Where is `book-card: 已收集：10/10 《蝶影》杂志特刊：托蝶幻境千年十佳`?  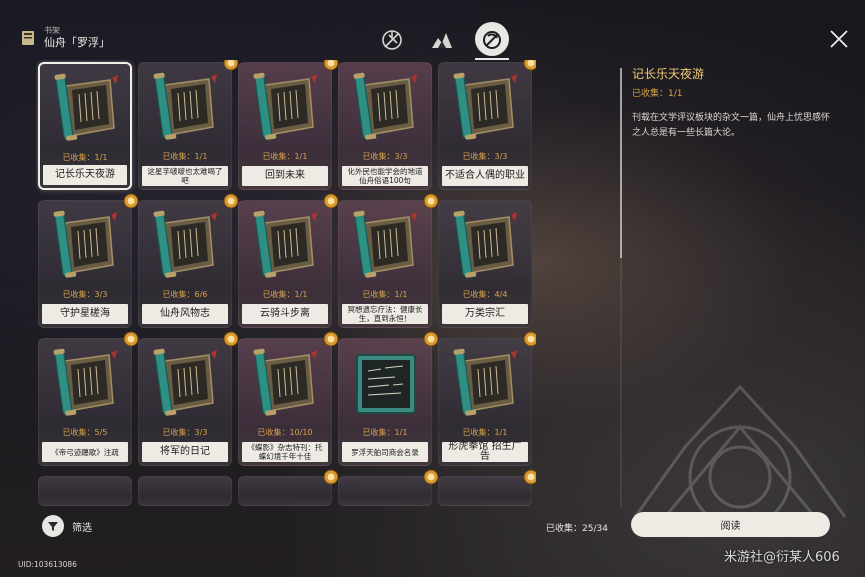 book-card: 已收集：10/10 《蝶影》杂志特刊：托蝶幻境千年十佳 is located at coordinates (288, 398).